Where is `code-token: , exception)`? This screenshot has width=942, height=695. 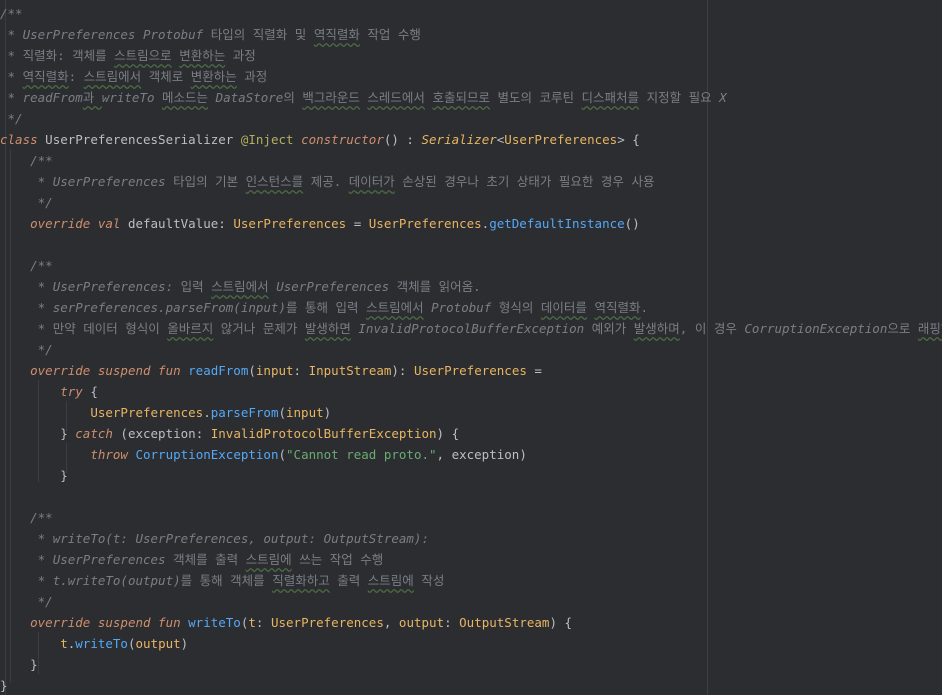 code-token: , exception) is located at coordinates (481, 454).